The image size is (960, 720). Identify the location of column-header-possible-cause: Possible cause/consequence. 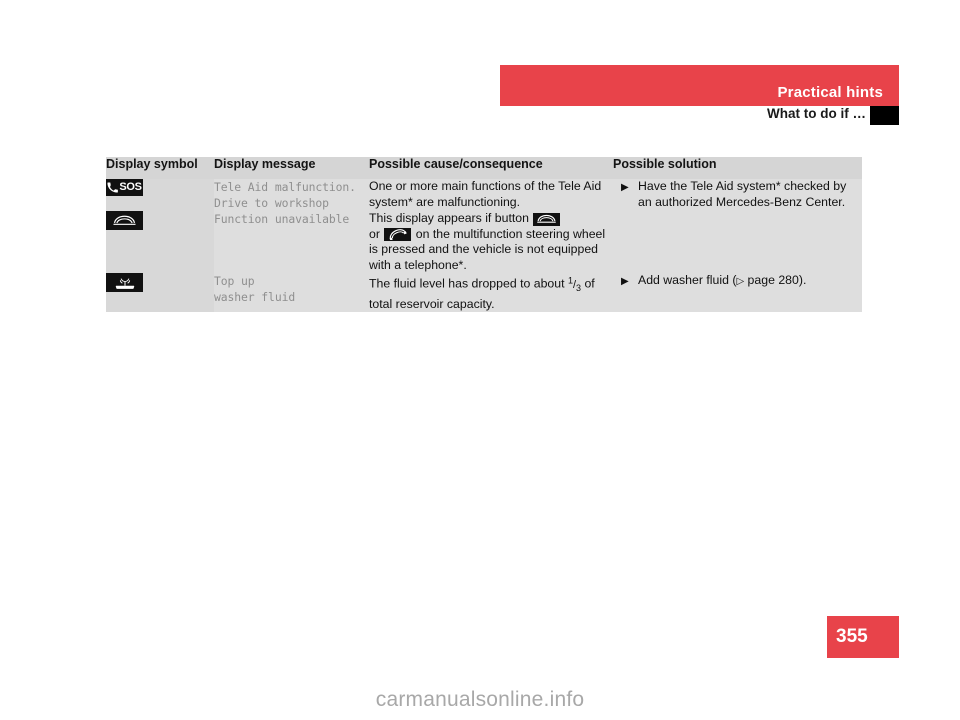
(491, 168).